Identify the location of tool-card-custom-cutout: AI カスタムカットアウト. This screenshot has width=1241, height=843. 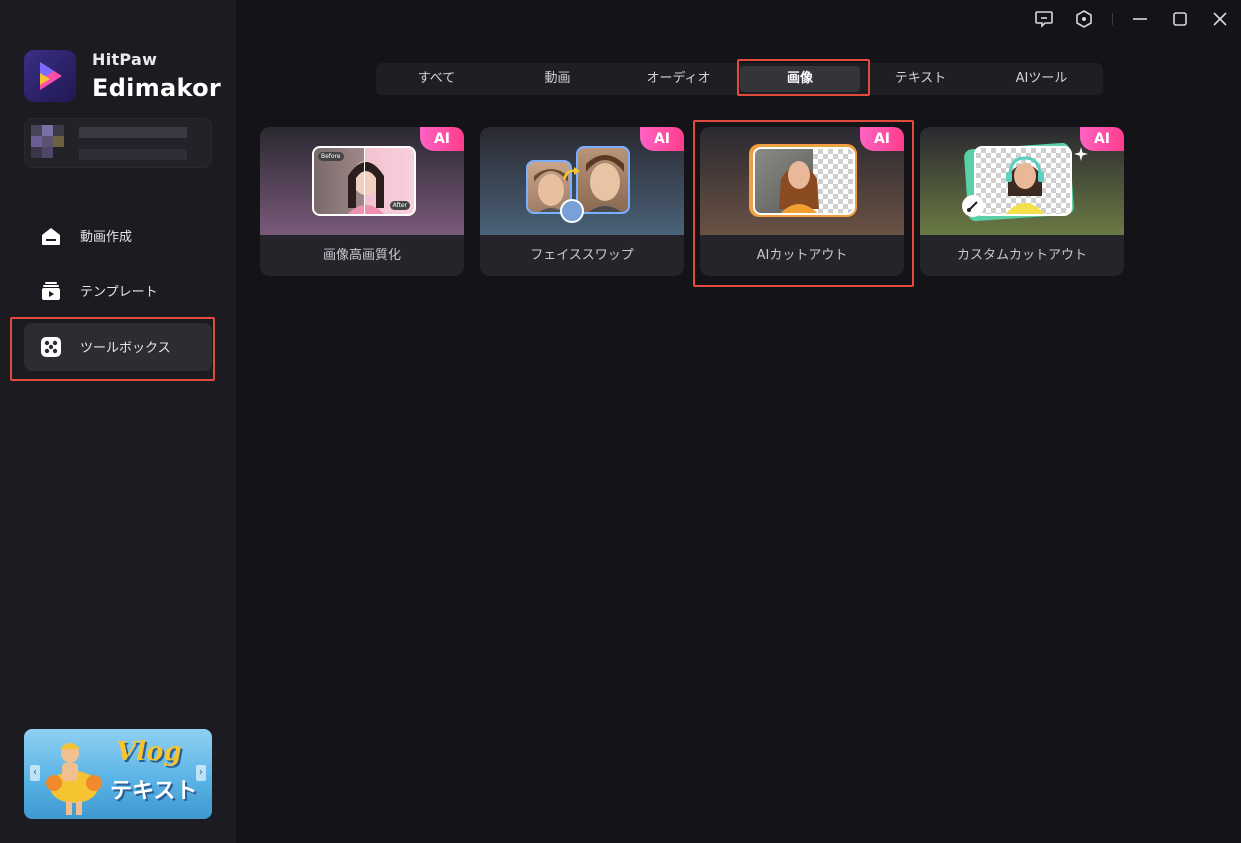
(1022, 201).